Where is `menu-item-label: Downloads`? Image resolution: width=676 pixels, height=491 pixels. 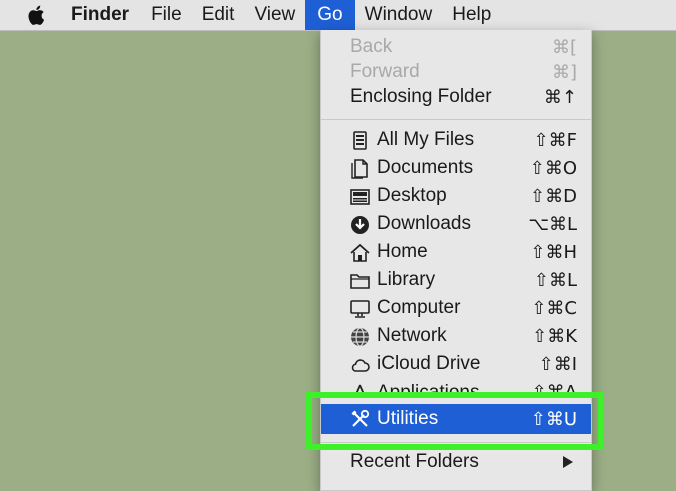
menu-item-label: Downloads is located at coordinates (424, 223).